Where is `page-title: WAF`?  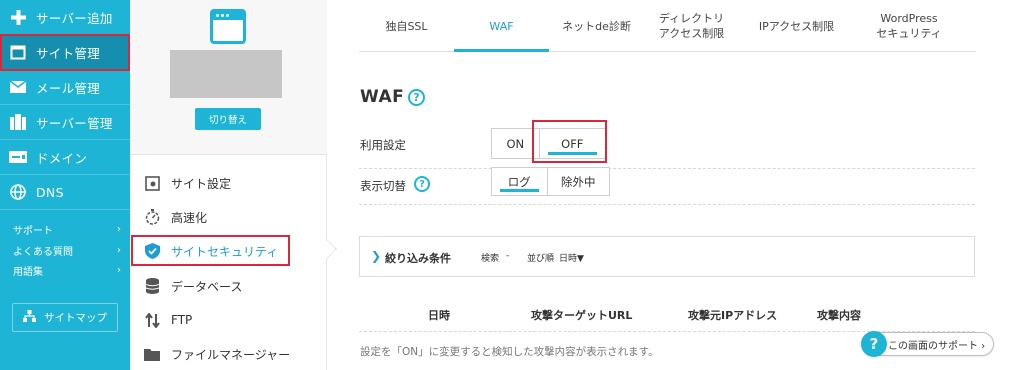 page-title: WAF is located at coordinates (382, 97).